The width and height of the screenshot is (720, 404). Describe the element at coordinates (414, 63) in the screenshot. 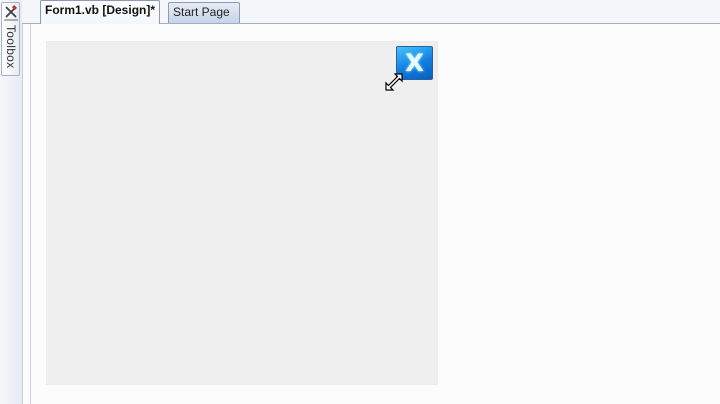

I see `x-icon: X` at that location.